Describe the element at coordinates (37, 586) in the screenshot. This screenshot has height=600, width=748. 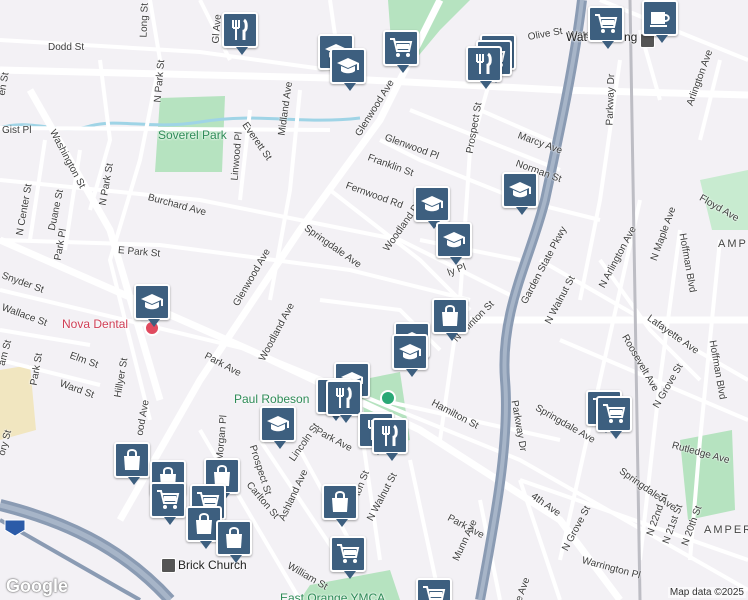
I see `google-logo: Google` at that location.